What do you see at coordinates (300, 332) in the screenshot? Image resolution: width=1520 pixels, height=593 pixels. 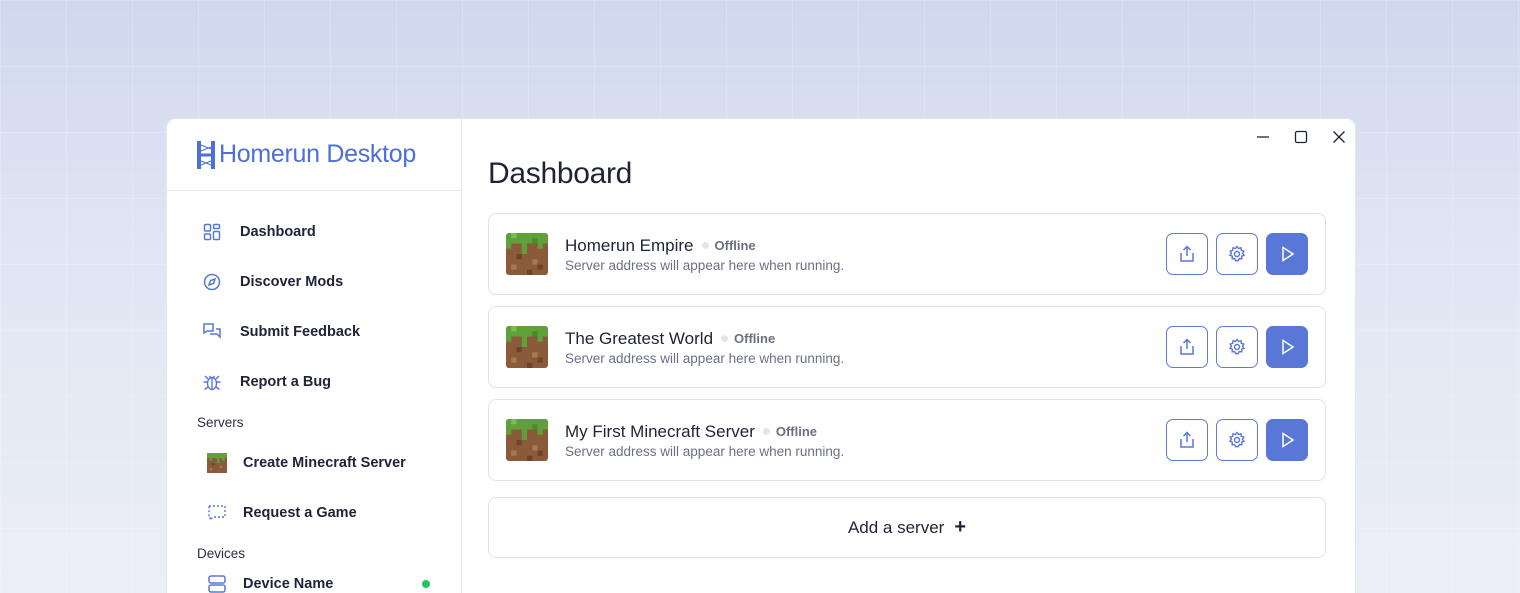 I see `sidebar-item-label: Submit Feedback` at bounding box center [300, 332].